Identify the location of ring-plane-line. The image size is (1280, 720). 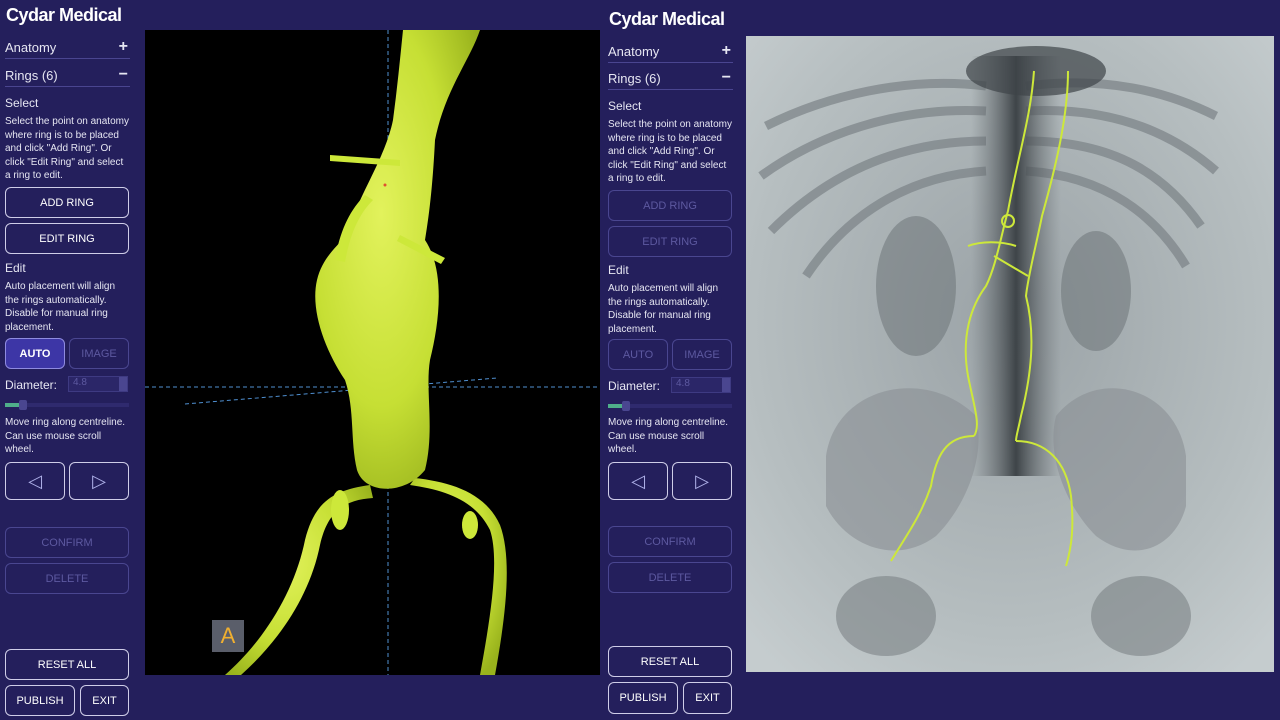
(341, 391).